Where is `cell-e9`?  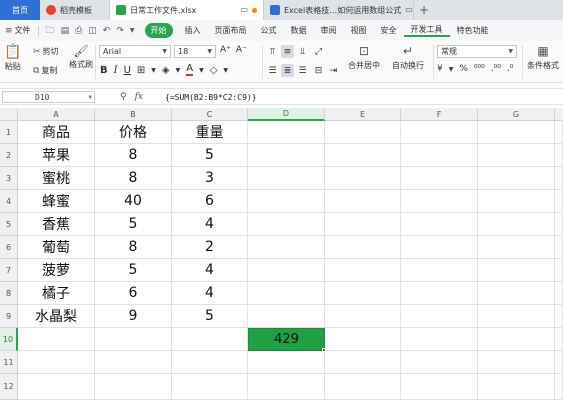
cell-e9 is located at coordinates (363, 316).